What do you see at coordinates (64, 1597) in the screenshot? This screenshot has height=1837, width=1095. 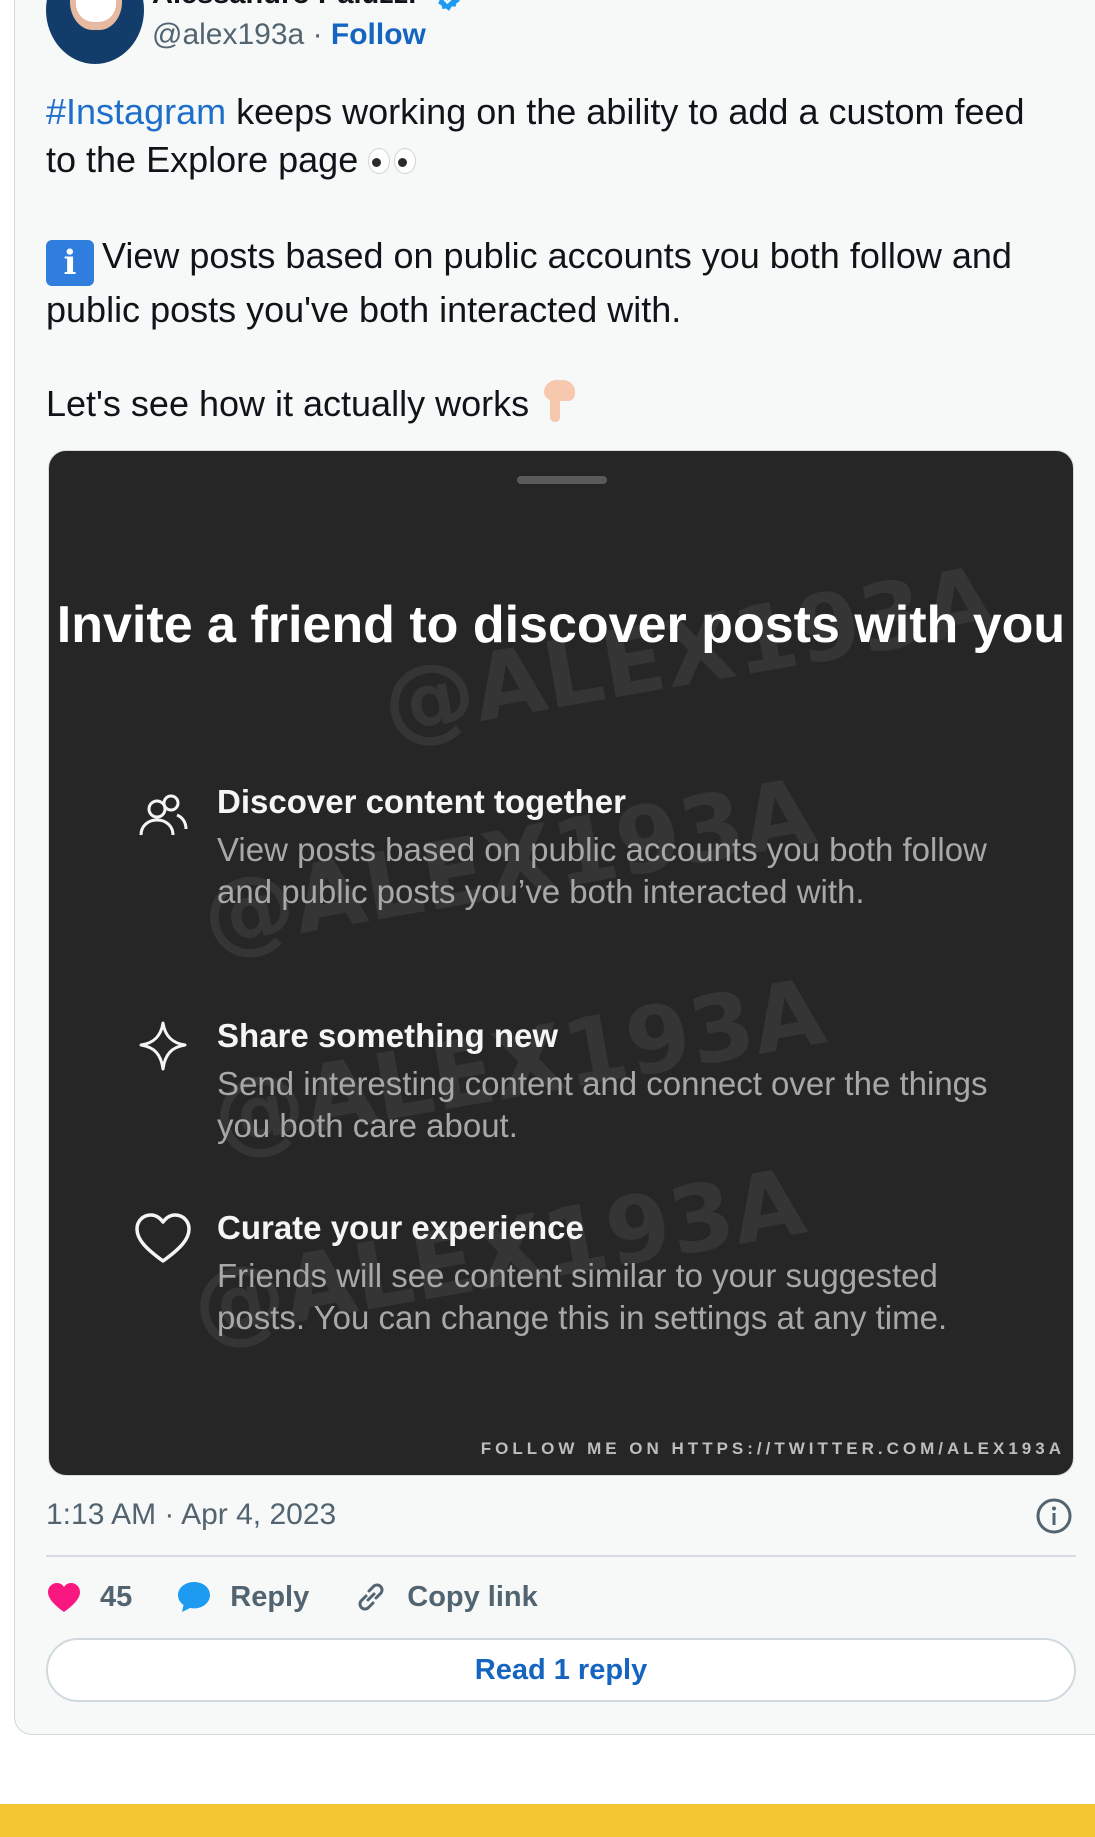 I see `heart-filled-icon` at bounding box center [64, 1597].